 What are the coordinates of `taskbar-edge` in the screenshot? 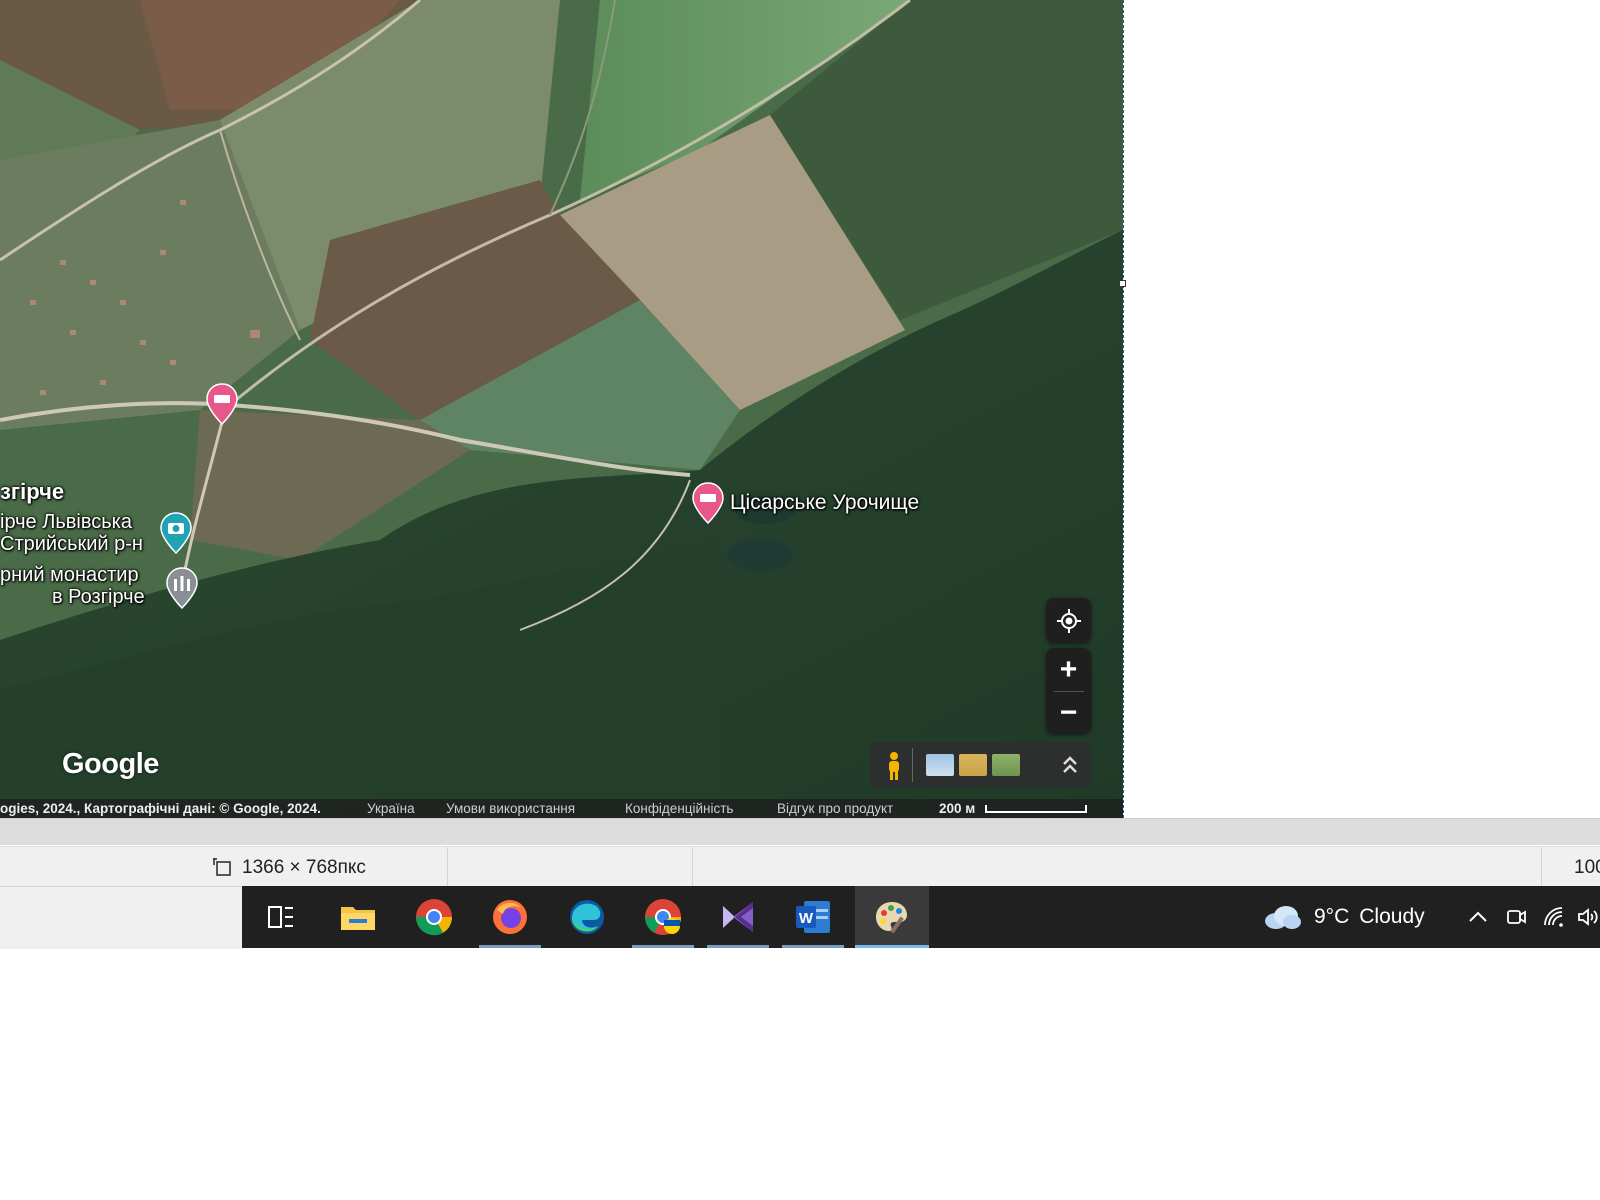 It's located at (587, 917).